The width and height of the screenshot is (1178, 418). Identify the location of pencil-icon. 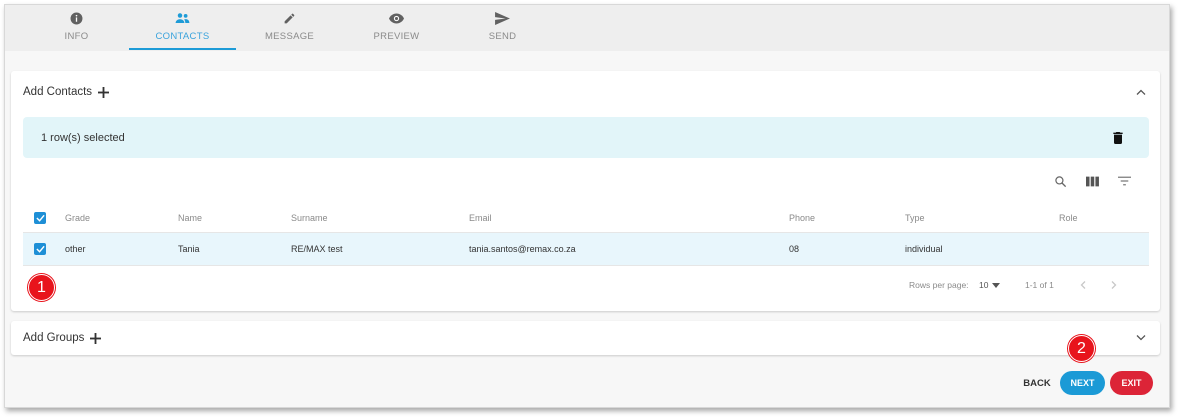
(289, 18).